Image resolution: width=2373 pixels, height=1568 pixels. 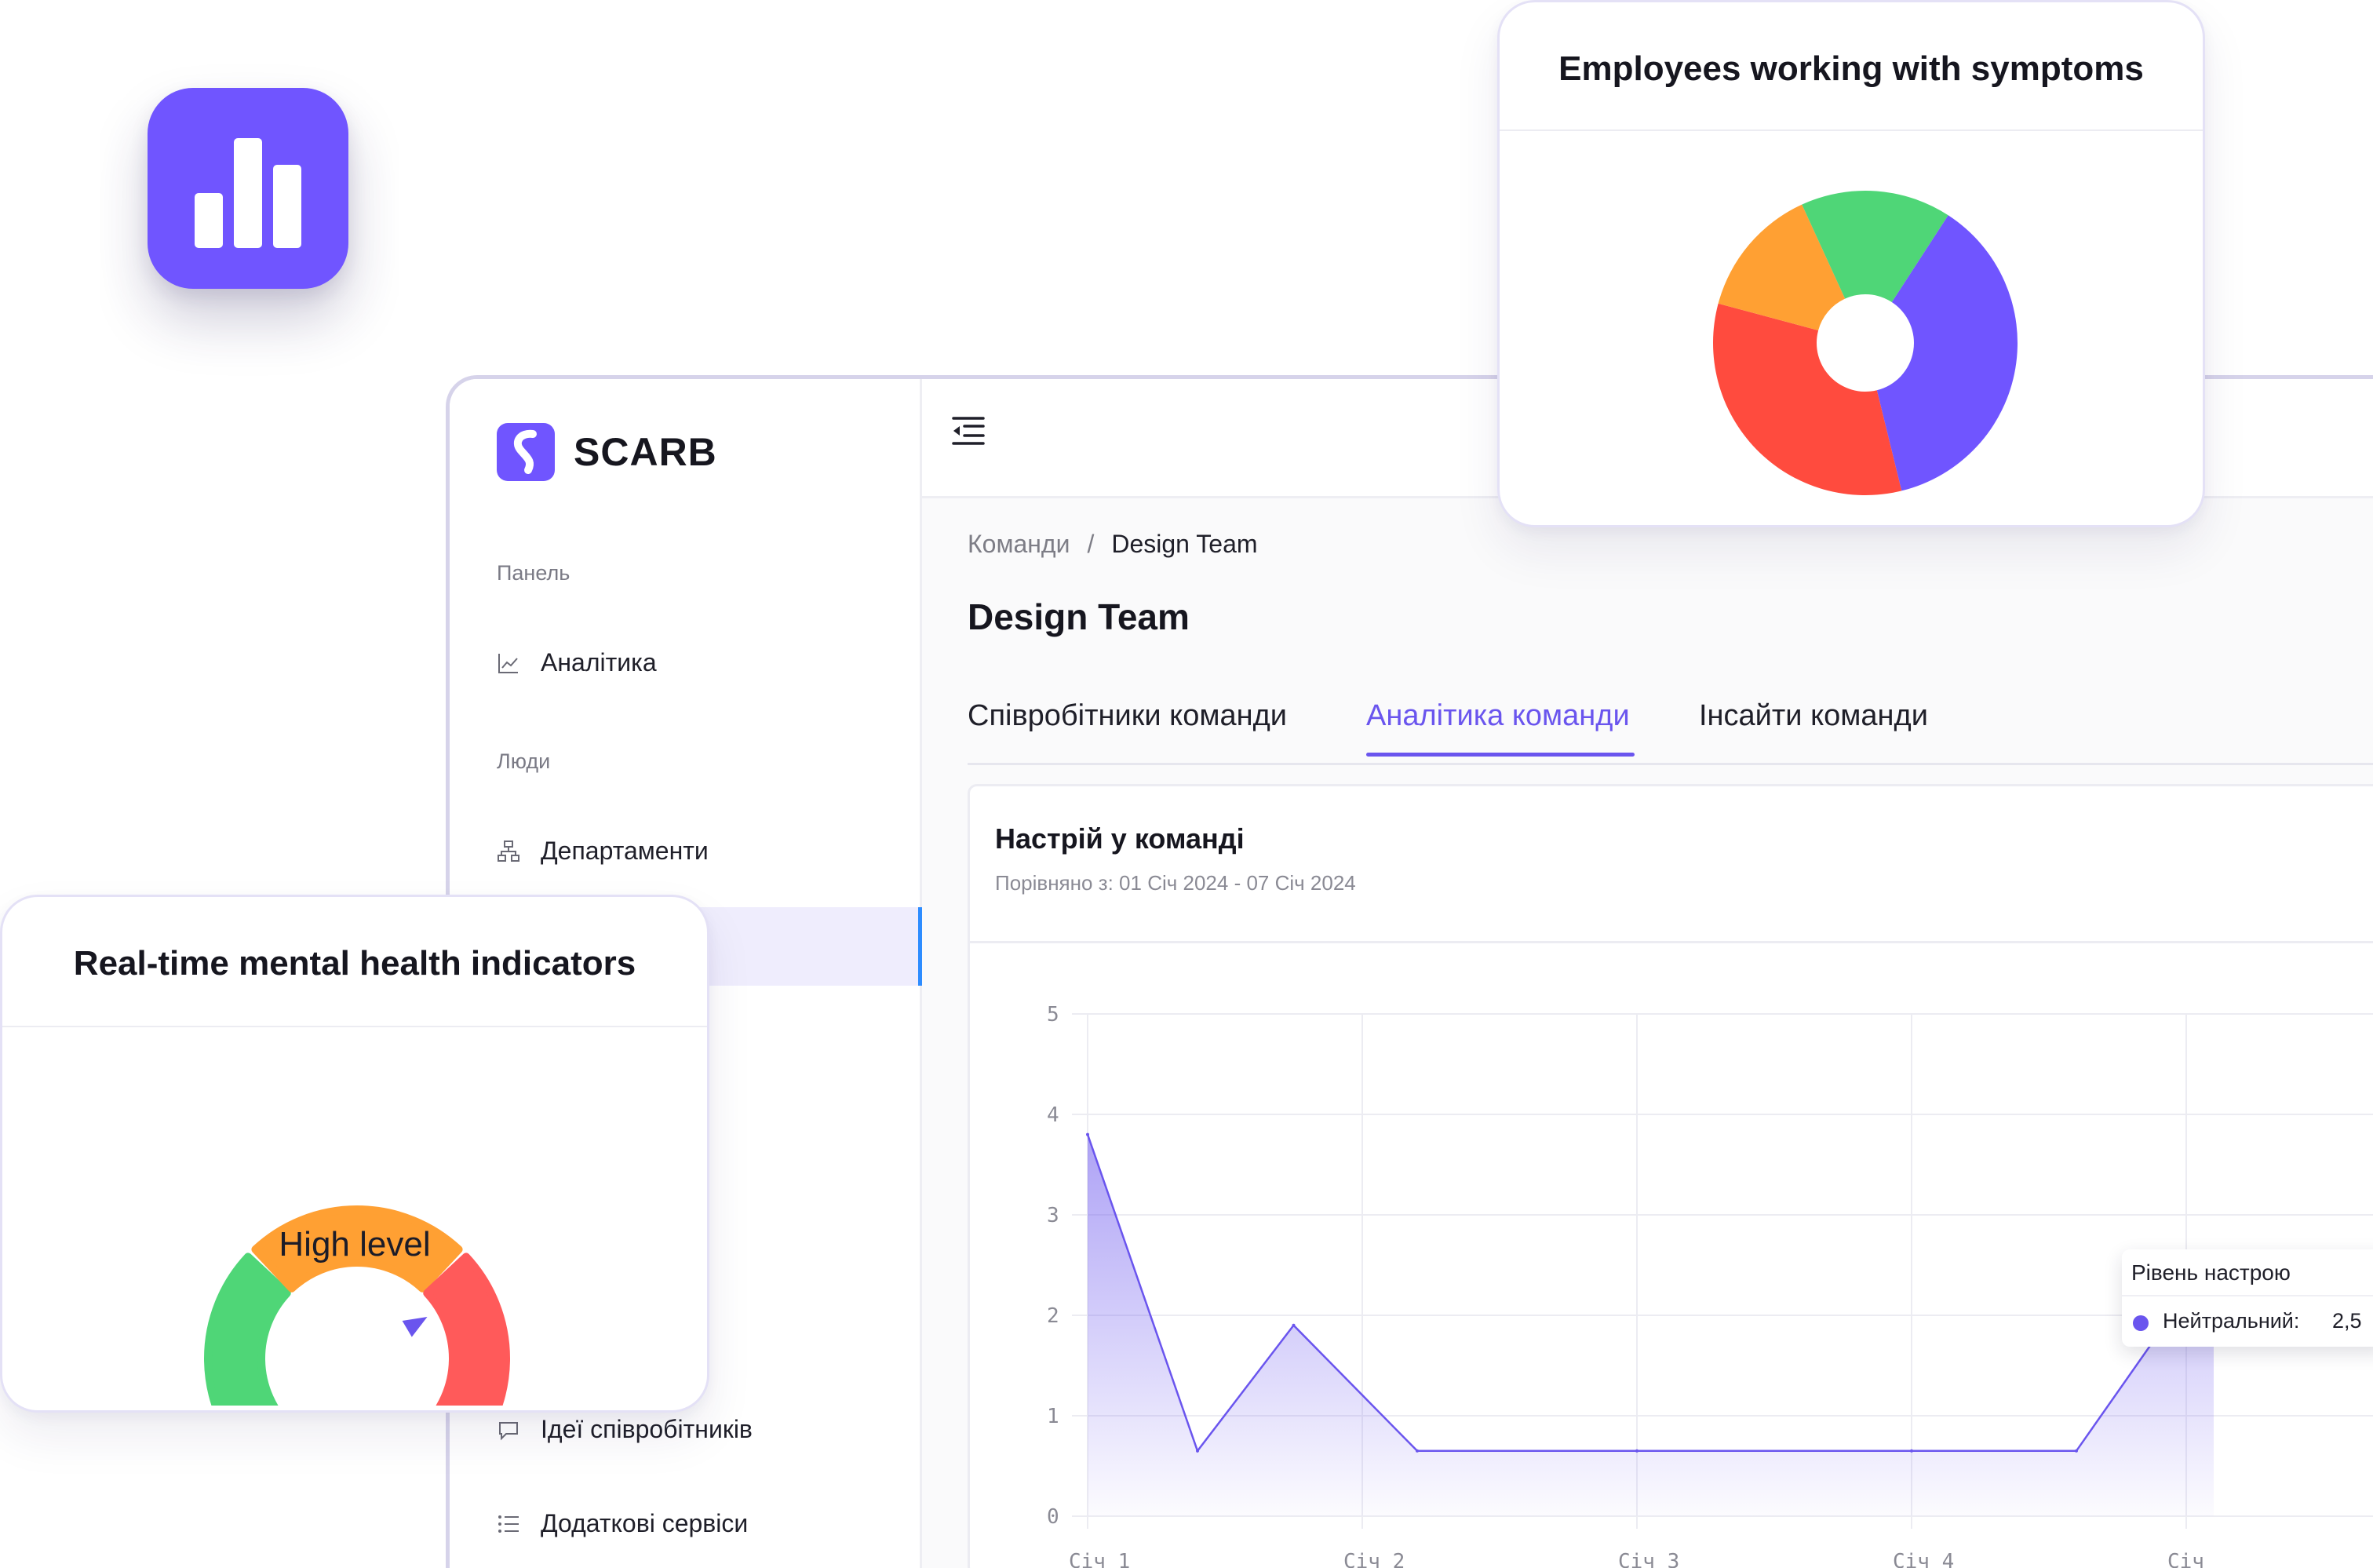 I want to click on sidebar-item-label: Департаменти, so click(x=625, y=851).